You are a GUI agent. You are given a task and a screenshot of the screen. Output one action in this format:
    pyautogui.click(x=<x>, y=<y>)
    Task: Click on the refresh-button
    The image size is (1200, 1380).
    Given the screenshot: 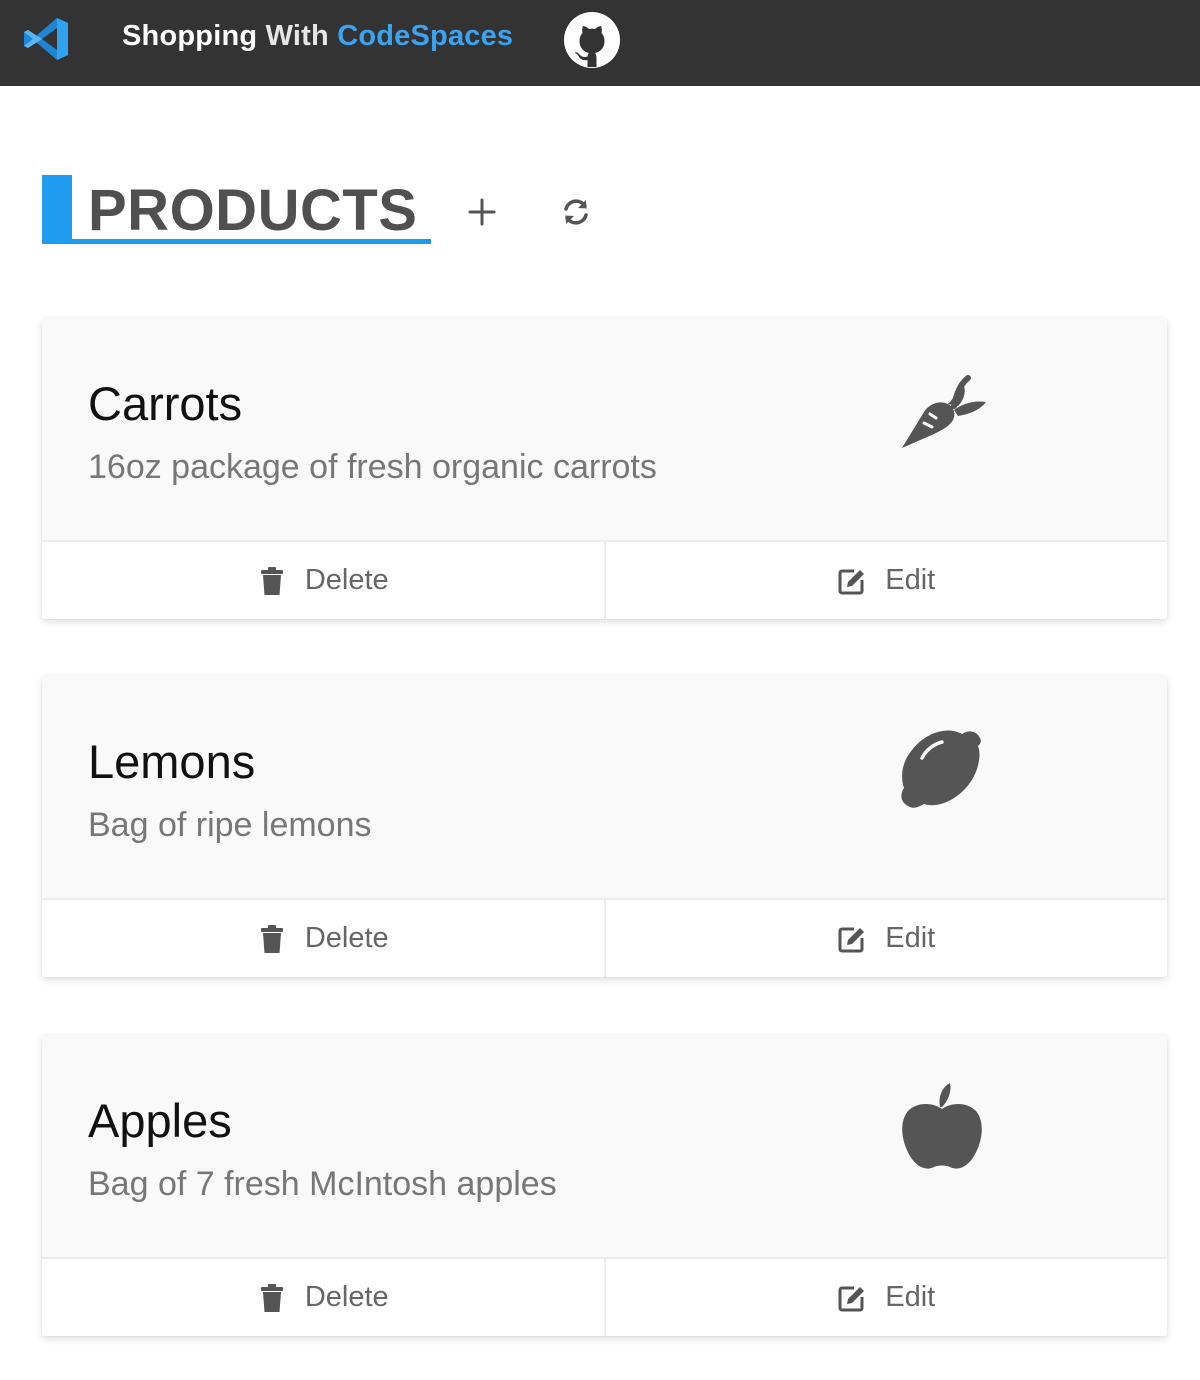 What is the action you would take?
    pyautogui.click(x=576, y=212)
    